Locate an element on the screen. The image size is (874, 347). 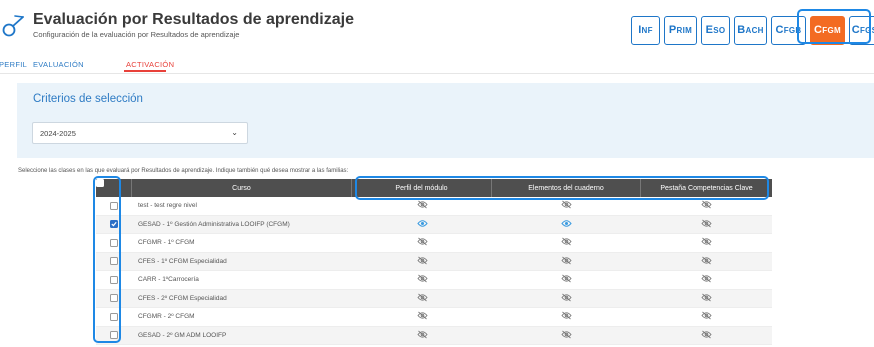
highlight-box-checkboxes is located at coordinates (107, 259).